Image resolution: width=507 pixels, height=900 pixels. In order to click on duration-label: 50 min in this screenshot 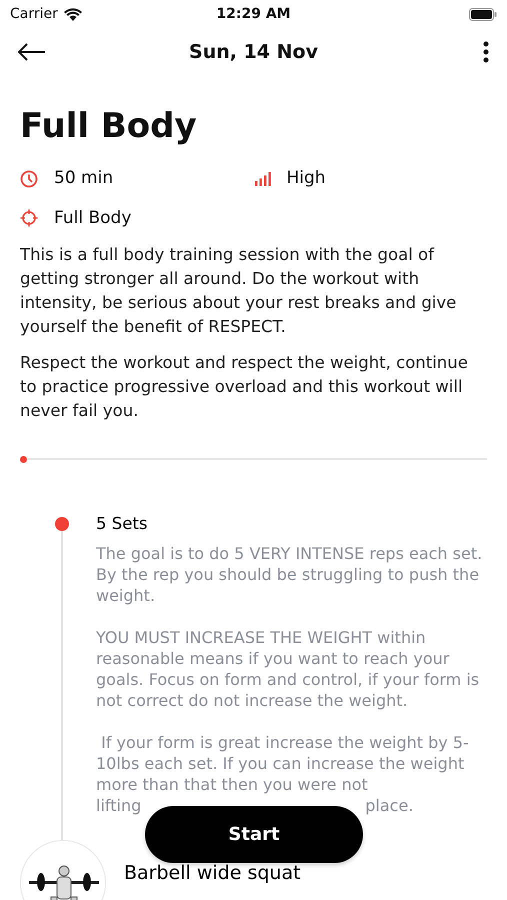, I will do `click(84, 178)`.